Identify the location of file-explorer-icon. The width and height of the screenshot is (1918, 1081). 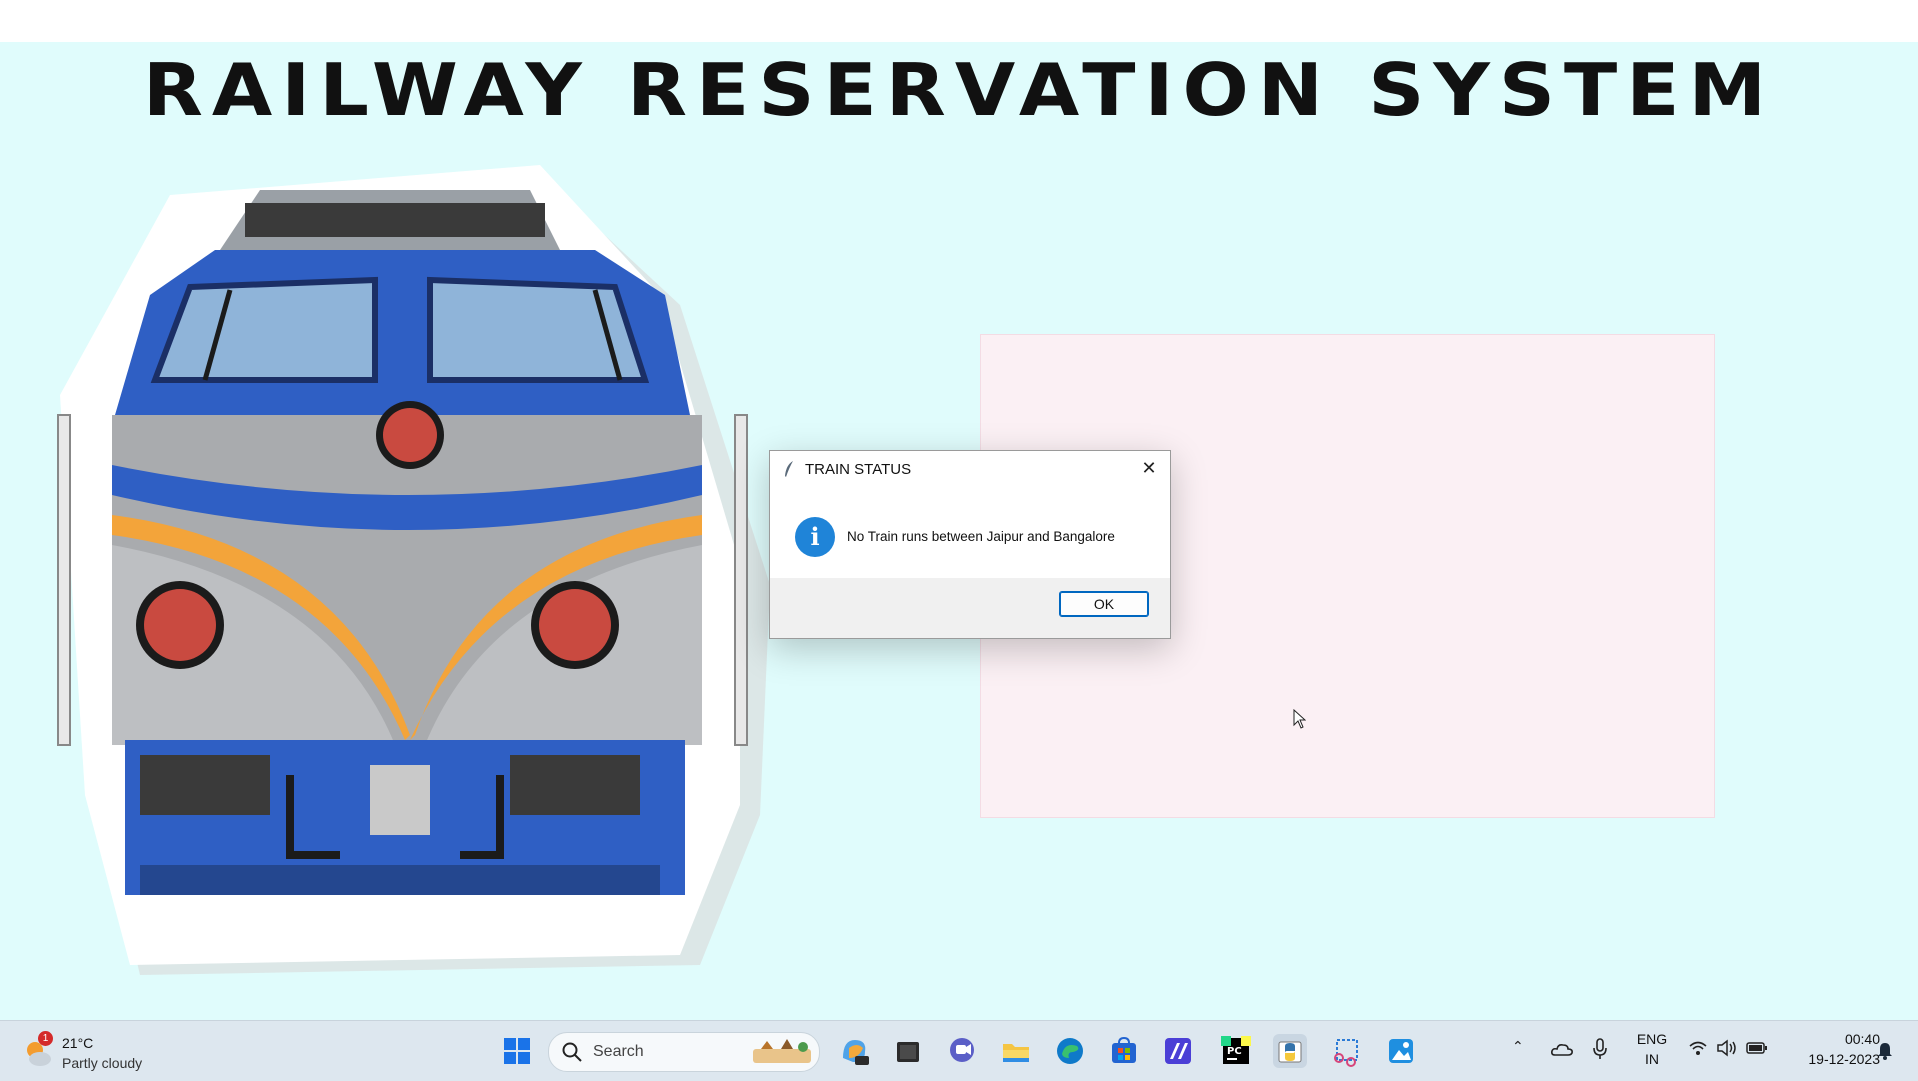
(1016, 1051).